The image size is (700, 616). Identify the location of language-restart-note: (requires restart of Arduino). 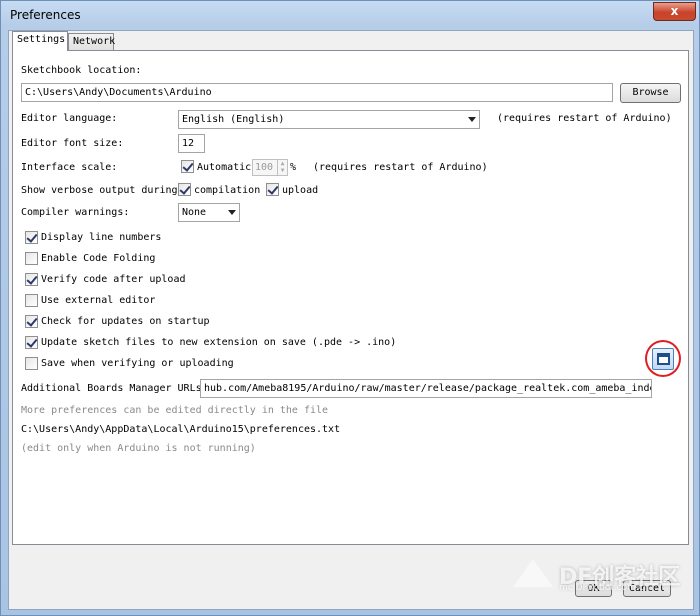
(584, 118).